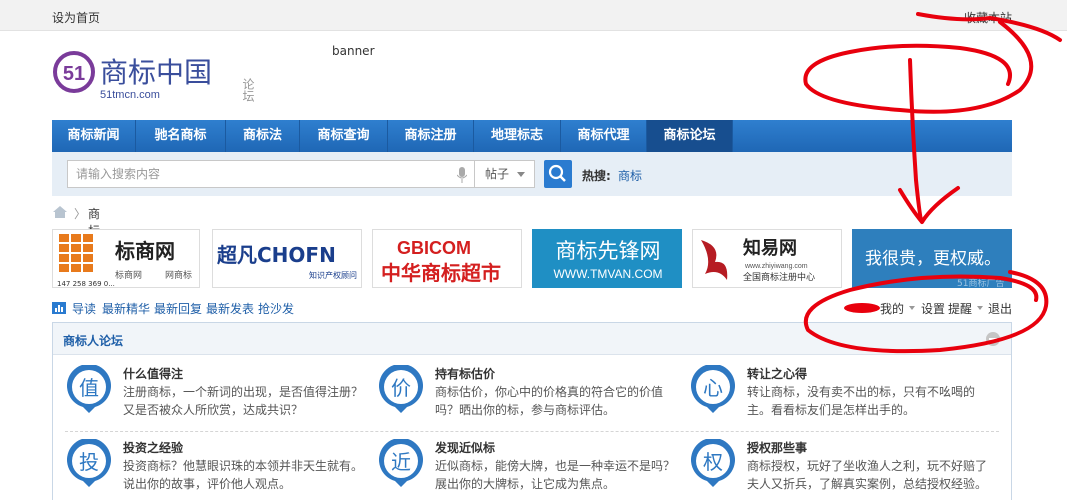 The height and width of the screenshot is (500, 1067). What do you see at coordinates (344, 136) in the screenshot?
I see `nav-item-query: 商标查询` at bounding box center [344, 136].